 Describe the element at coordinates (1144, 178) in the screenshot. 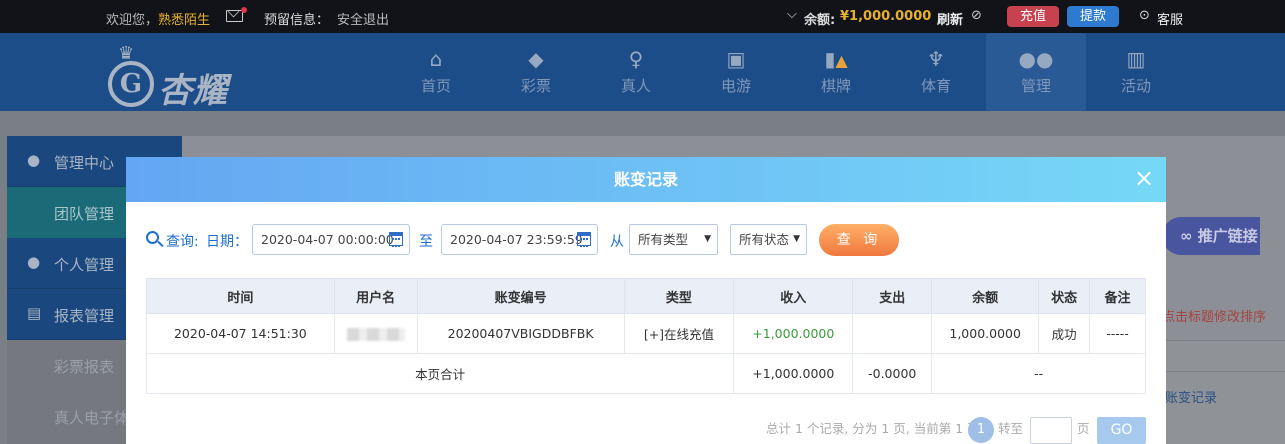

I see `close-icon: ×` at that location.